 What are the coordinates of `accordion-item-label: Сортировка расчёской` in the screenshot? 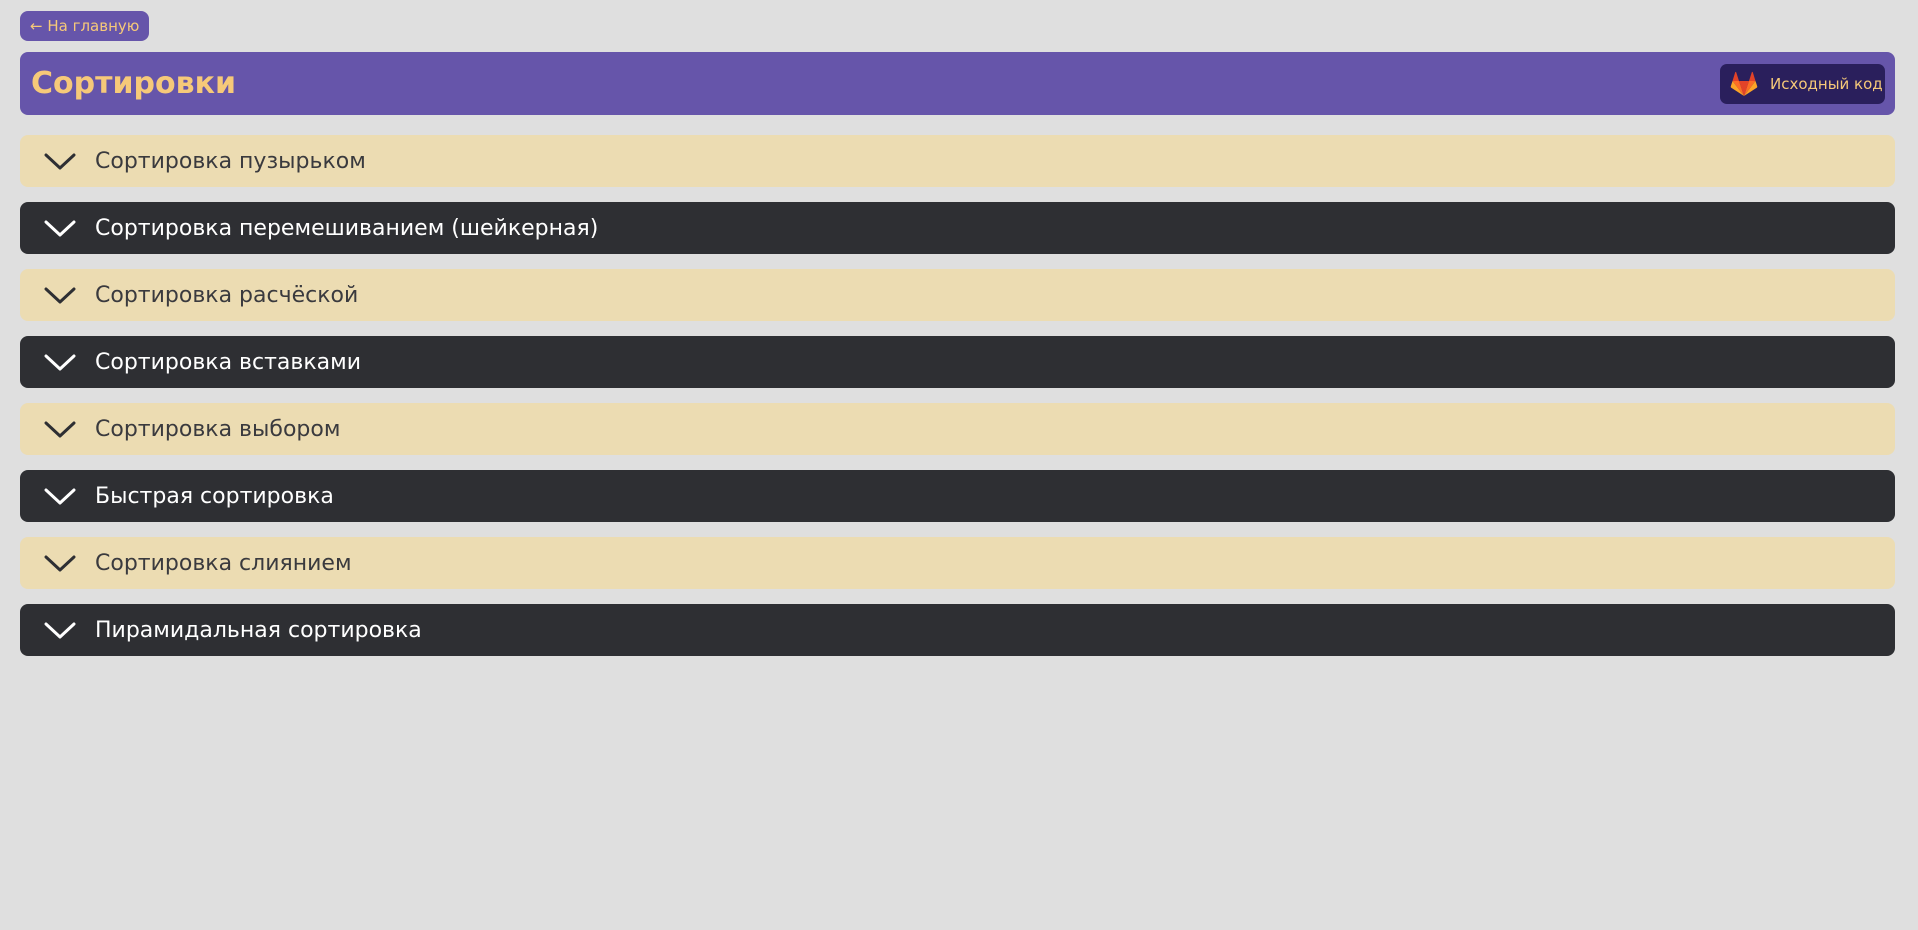 It's located at (227, 295).